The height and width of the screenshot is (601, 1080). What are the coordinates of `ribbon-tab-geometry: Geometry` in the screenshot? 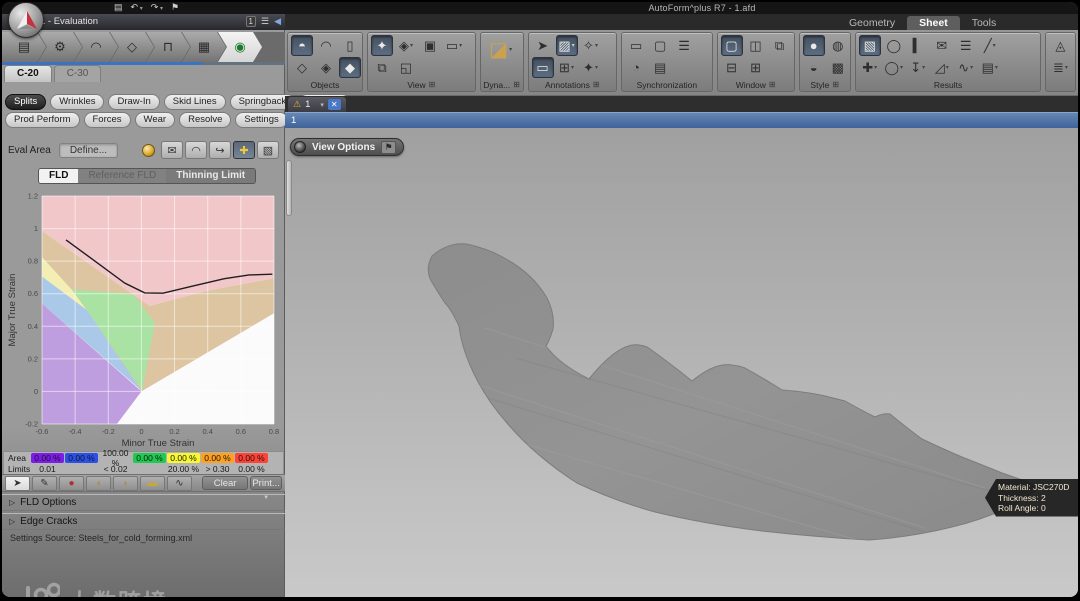 It's located at (872, 23).